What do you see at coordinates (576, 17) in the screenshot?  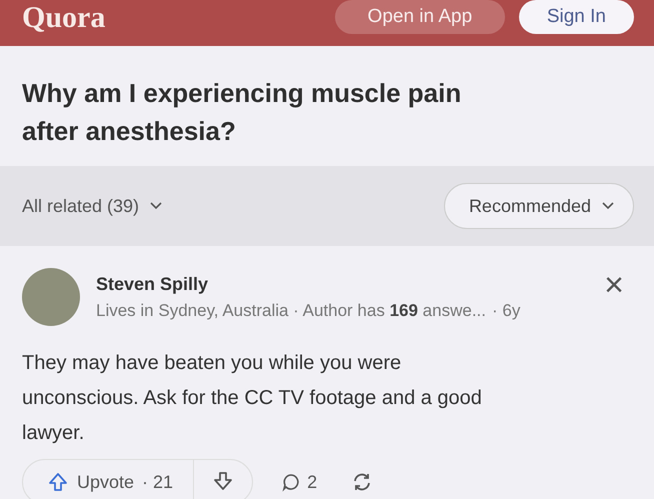 I see `sign-in-button: Sign In` at bounding box center [576, 17].